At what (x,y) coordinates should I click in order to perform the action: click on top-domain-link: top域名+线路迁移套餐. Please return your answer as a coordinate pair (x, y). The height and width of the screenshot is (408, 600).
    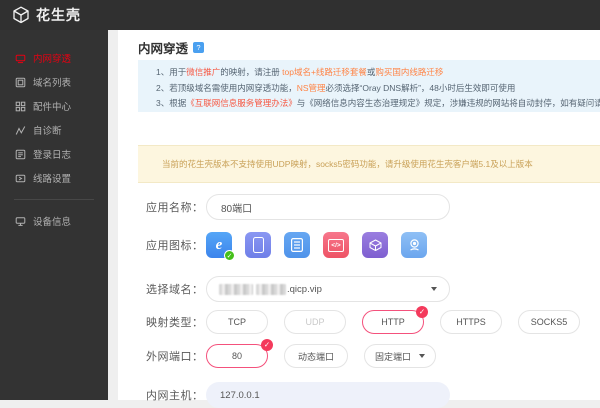
    Looking at the image, I should click on (324, 72).